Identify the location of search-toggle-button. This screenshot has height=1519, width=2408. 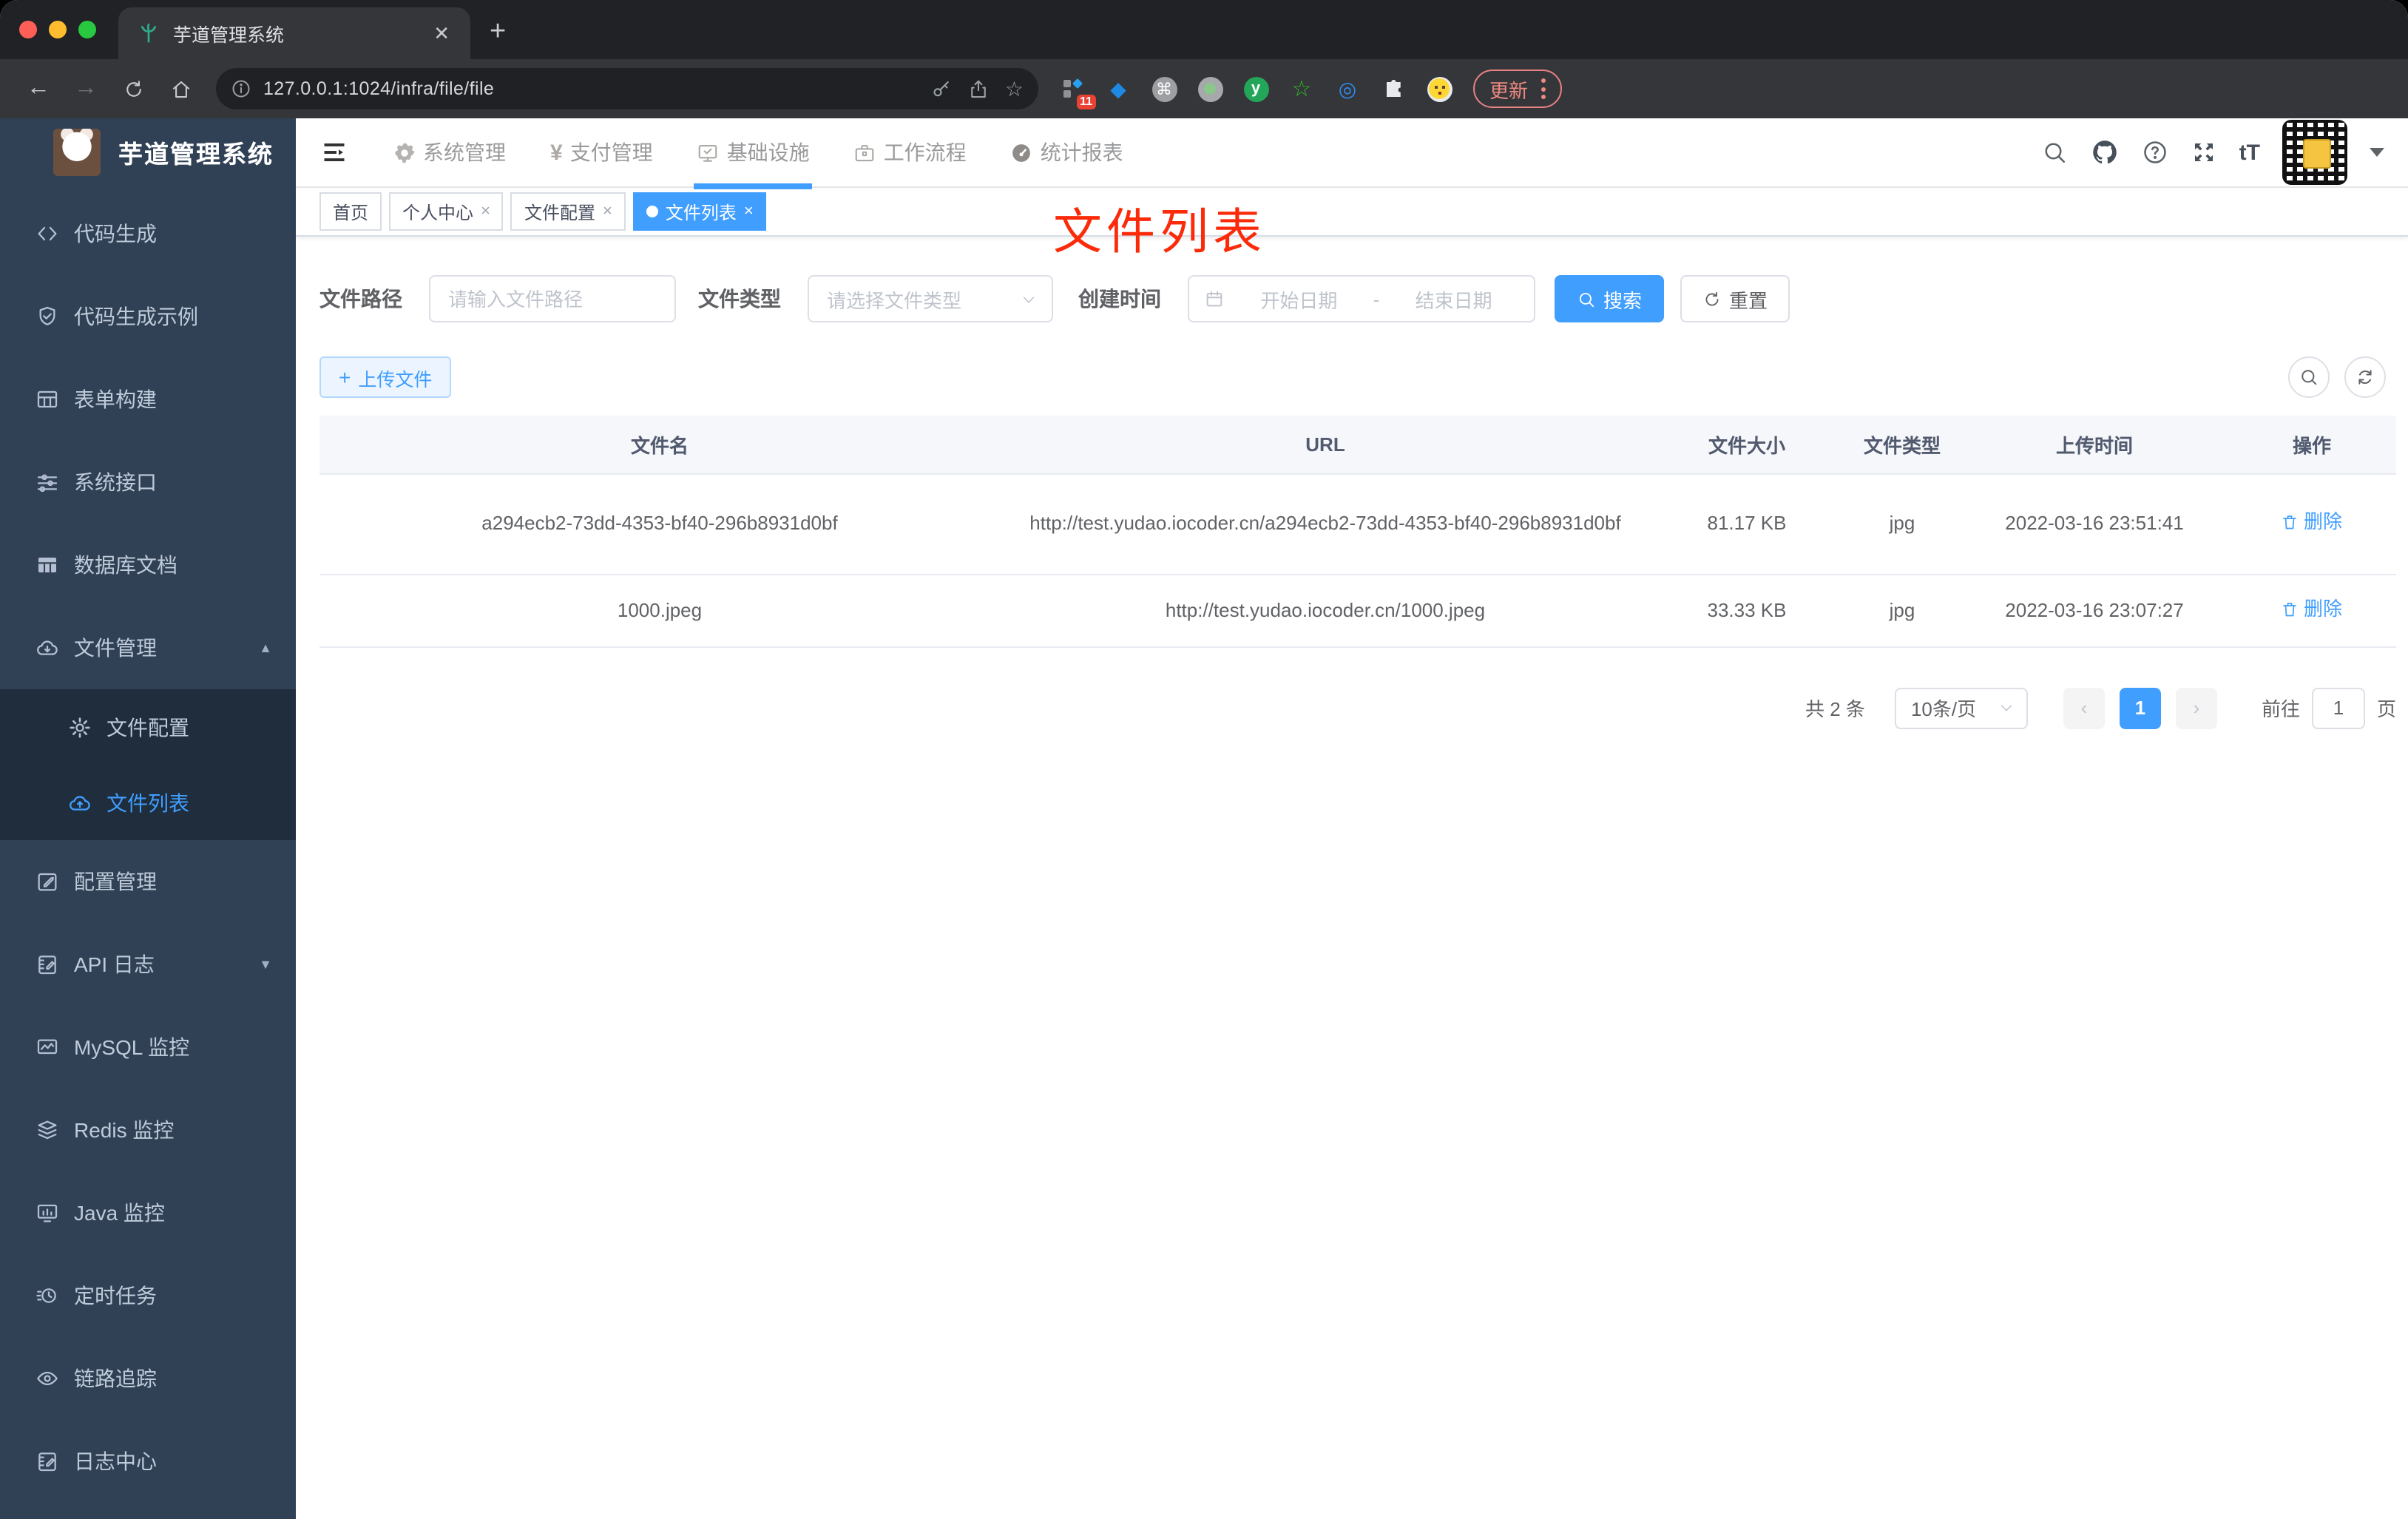
(2309, 377).